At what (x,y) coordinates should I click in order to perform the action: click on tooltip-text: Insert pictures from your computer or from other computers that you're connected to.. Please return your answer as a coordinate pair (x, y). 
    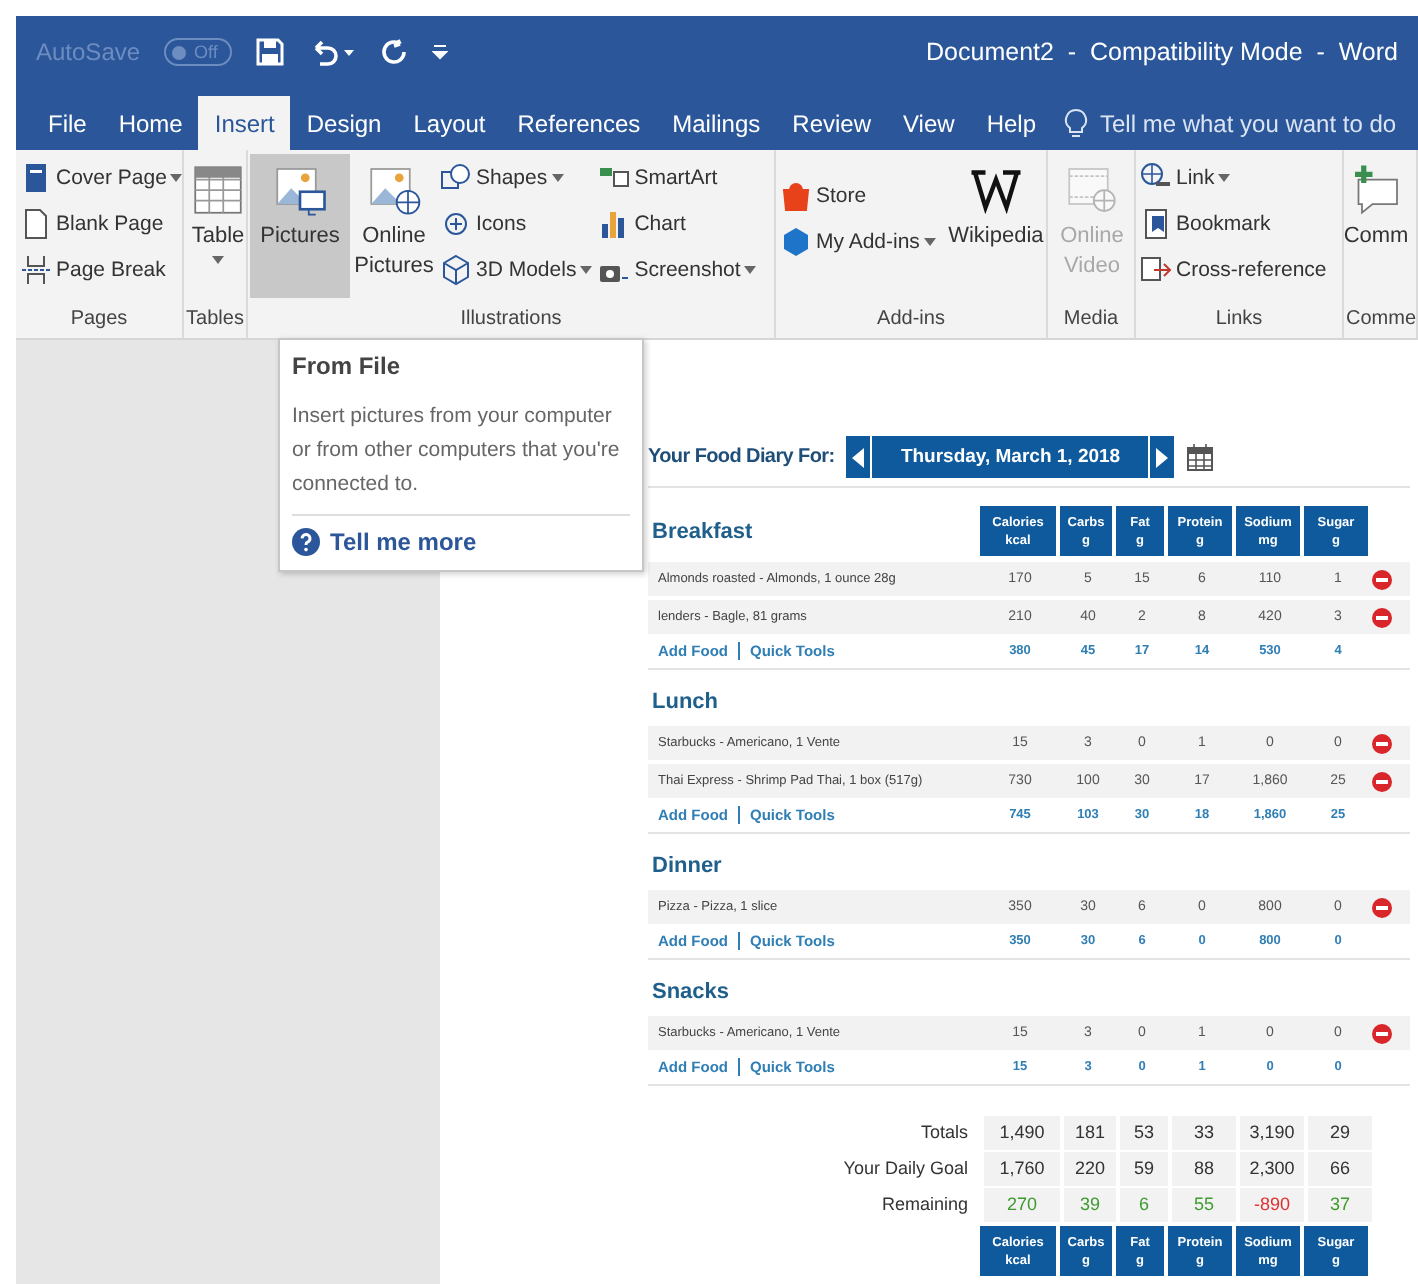
    Looking at the image, I should click on (461, 458).